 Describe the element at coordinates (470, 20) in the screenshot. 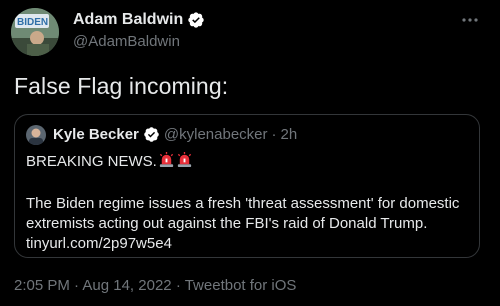

I see `more-options-icon` at that location.